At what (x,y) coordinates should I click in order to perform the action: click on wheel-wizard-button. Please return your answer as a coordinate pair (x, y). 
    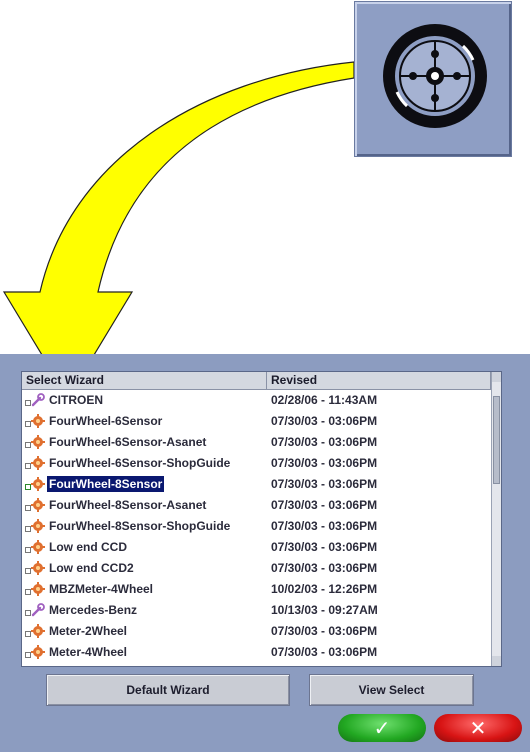
    Looking at the image, I should click on (433, 79).